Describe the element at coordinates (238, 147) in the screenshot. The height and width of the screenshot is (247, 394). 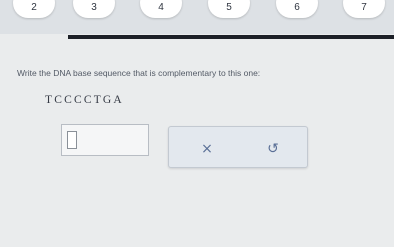
I see `action-panel: × ↺` at that location.